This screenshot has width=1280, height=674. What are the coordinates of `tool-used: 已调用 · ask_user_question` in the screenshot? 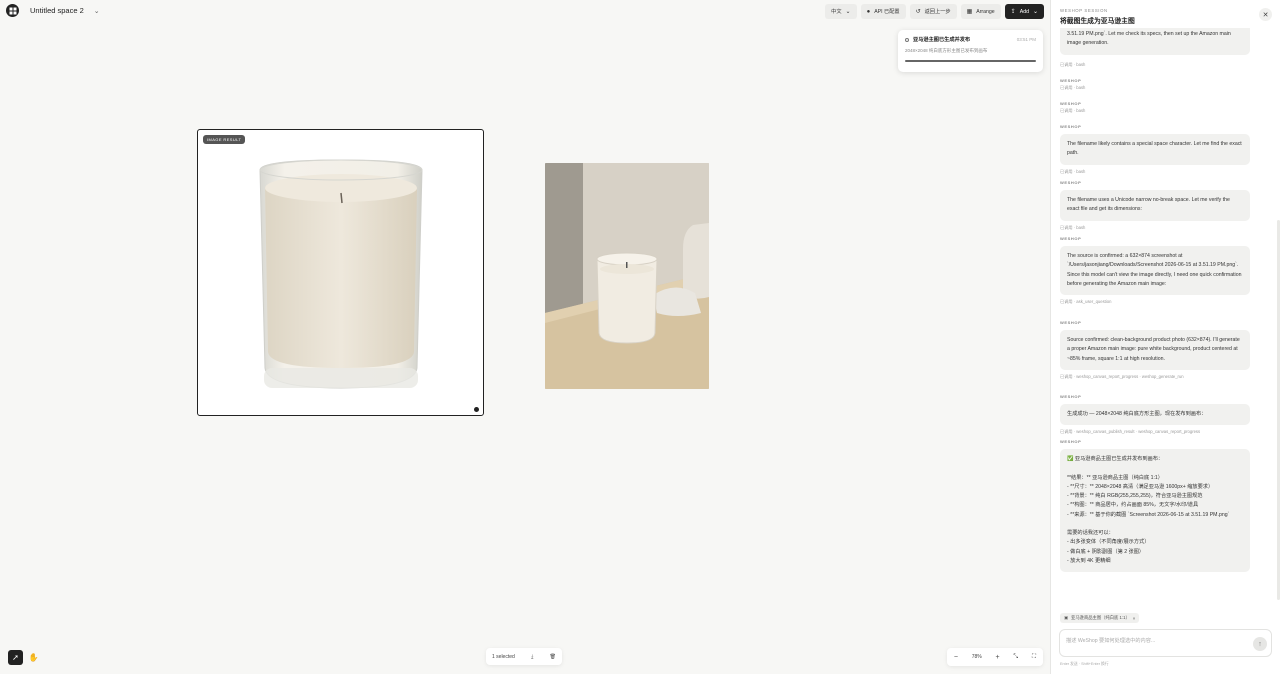 It's located at (1086, 301).